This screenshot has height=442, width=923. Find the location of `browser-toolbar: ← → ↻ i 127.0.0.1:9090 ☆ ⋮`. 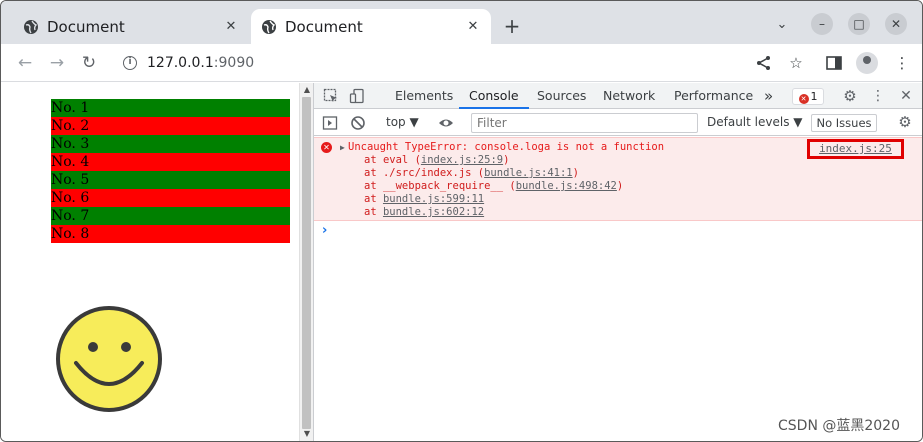

browser-toolbar: ← → ↻ i 127.0.0.1:9090 ☆ ⋮ is located at coordinates (461, 63).